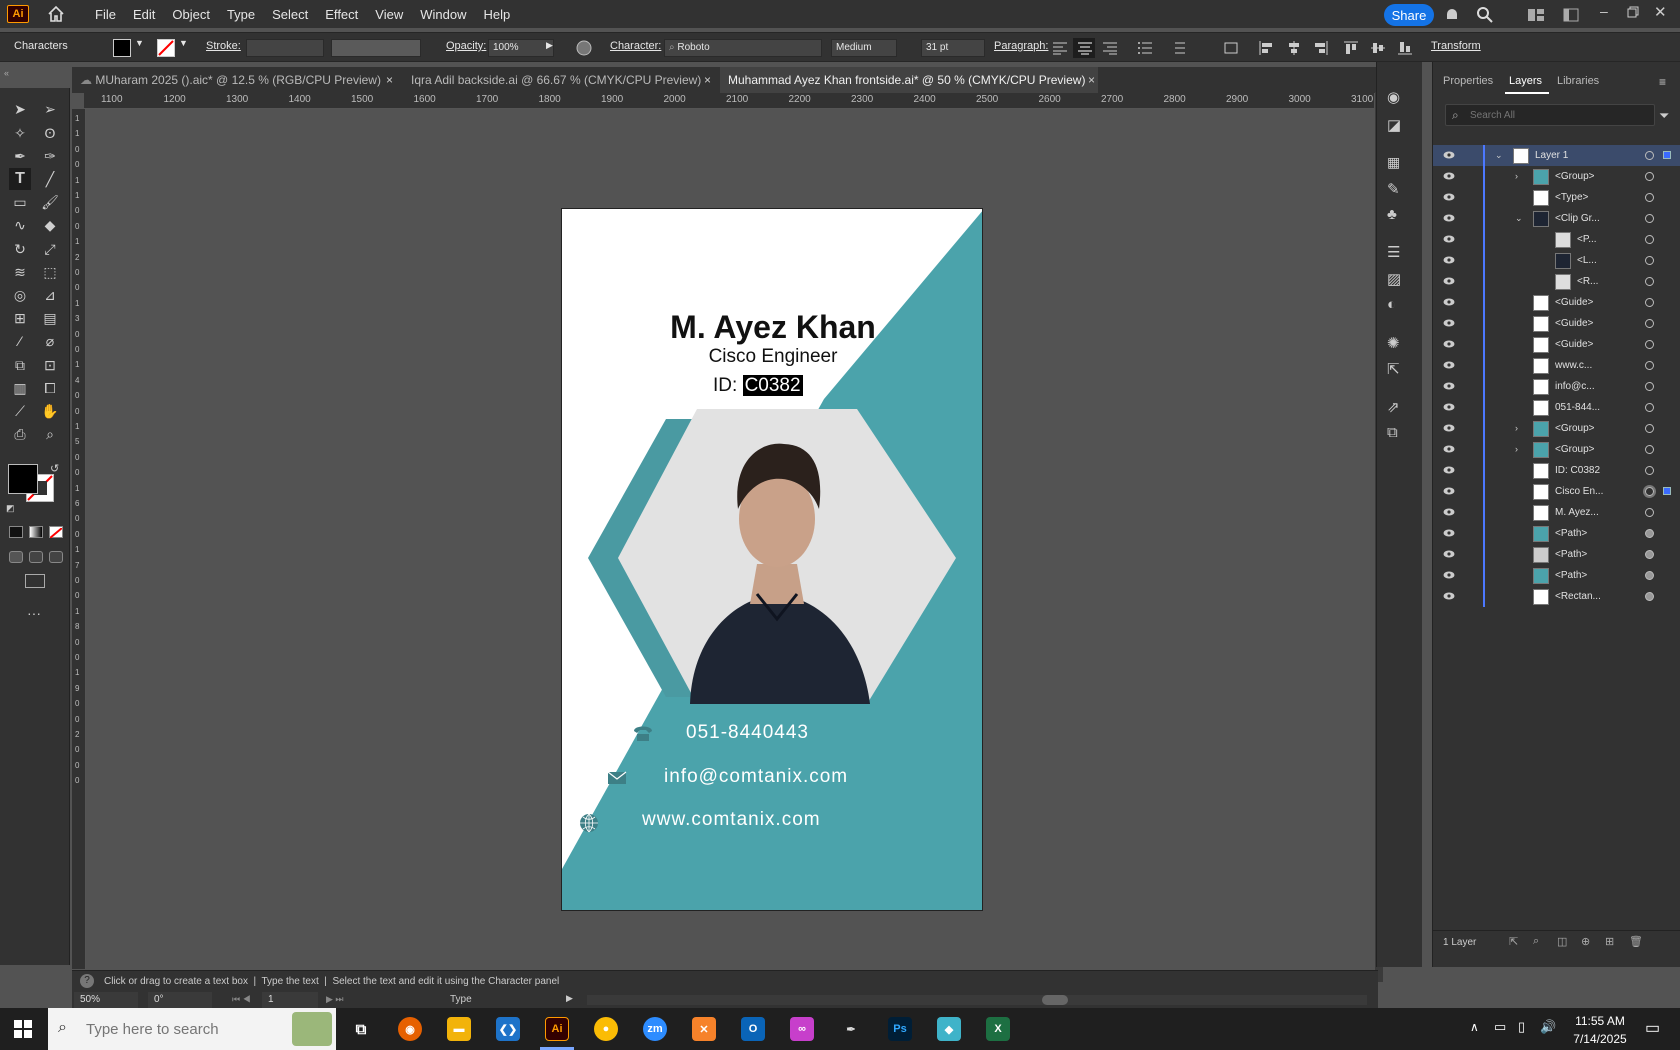 The image size is (1680, 1050). What do you see at coordinates (1398, 306) in the screenshot?
I see `transparency-icon: ◐` at bounding box center [1398, 306].